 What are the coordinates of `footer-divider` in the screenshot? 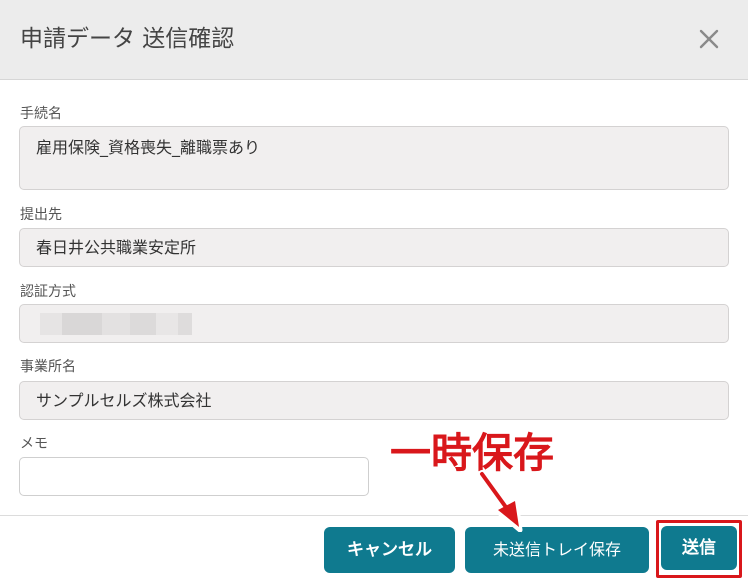 It's located at (374, 515).